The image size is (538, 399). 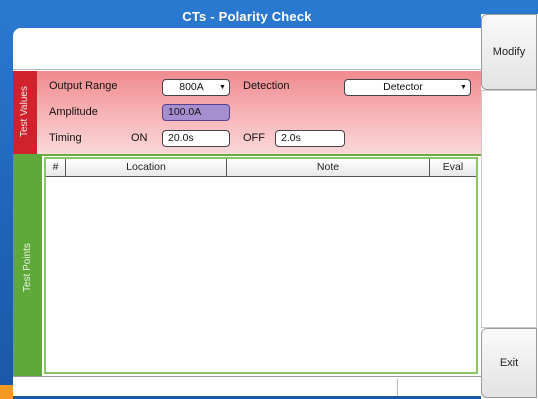 What do you see at coordinates (6, 392) in the screenshot?
I see `corner-accent` at bounding box center [6, 392].